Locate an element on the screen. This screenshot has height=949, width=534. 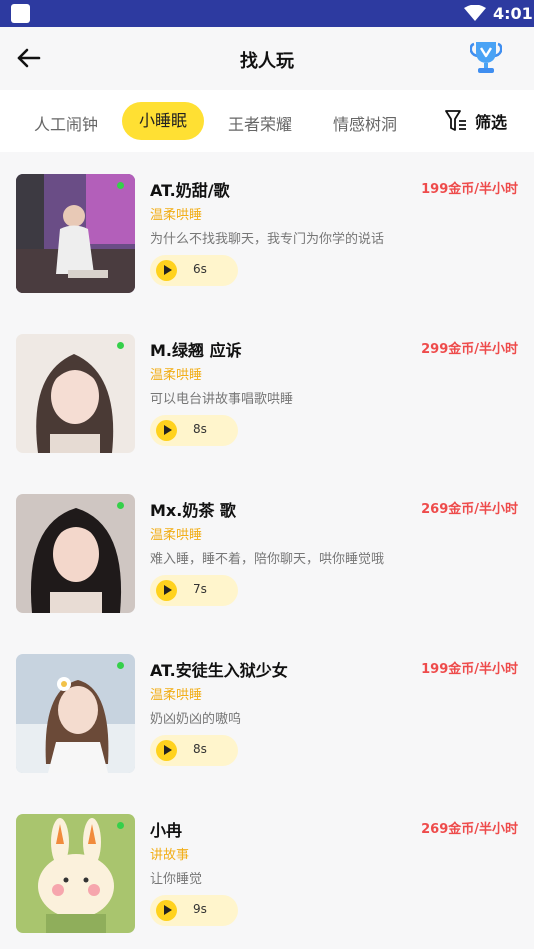
user-description: 为什么不找我聊天，我专门为你学的说话 is located at coordinates (267, 239).